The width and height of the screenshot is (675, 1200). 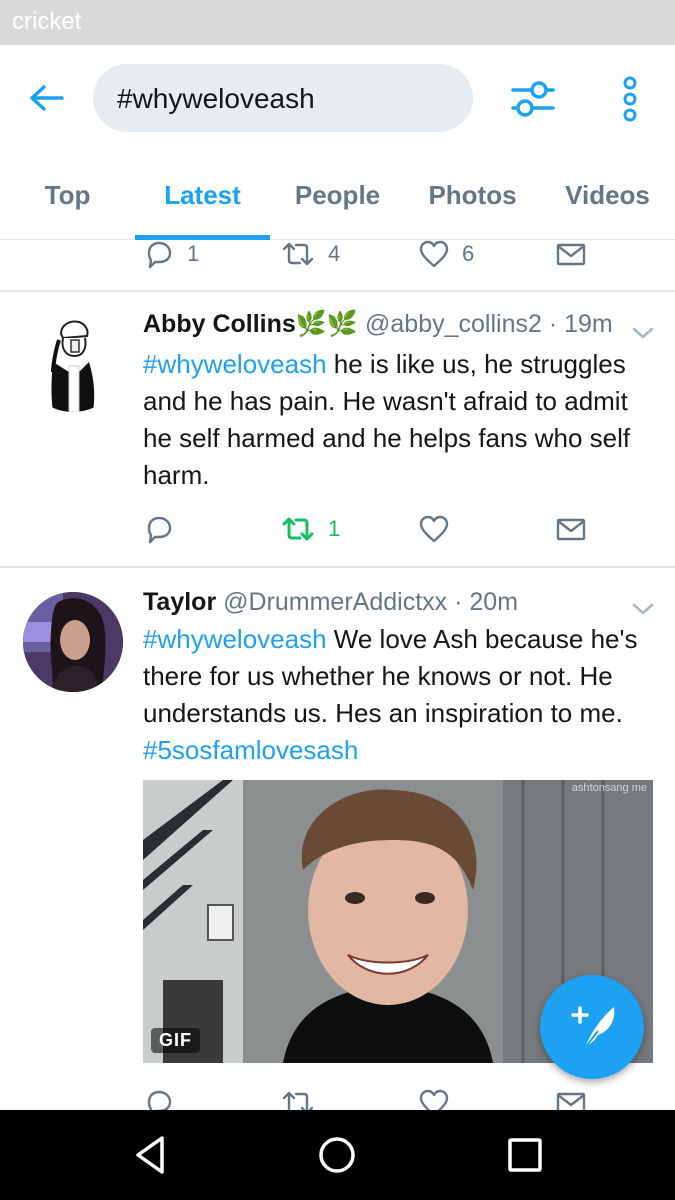 I want to click on tweet-header: Abby Collins🌿🌿 @abby_collins2 · 19m, so click(x=378, y=324).